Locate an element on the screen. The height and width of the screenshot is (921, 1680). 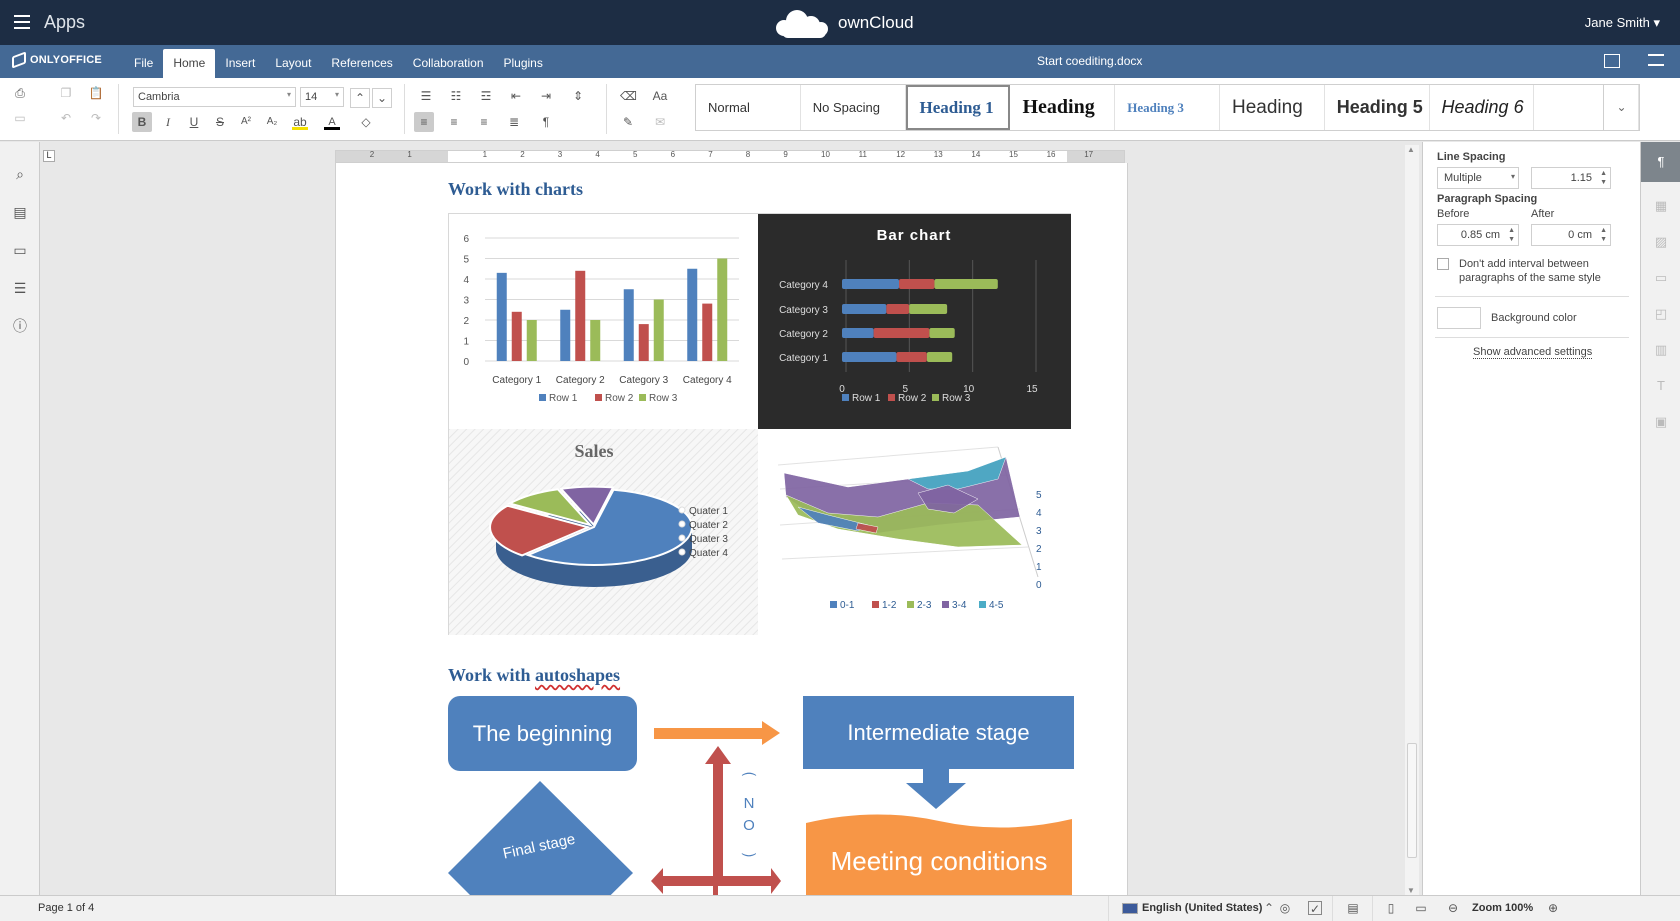
vertical-scrollbar: ▲ ▼ is located at coordinates (1412, 520).